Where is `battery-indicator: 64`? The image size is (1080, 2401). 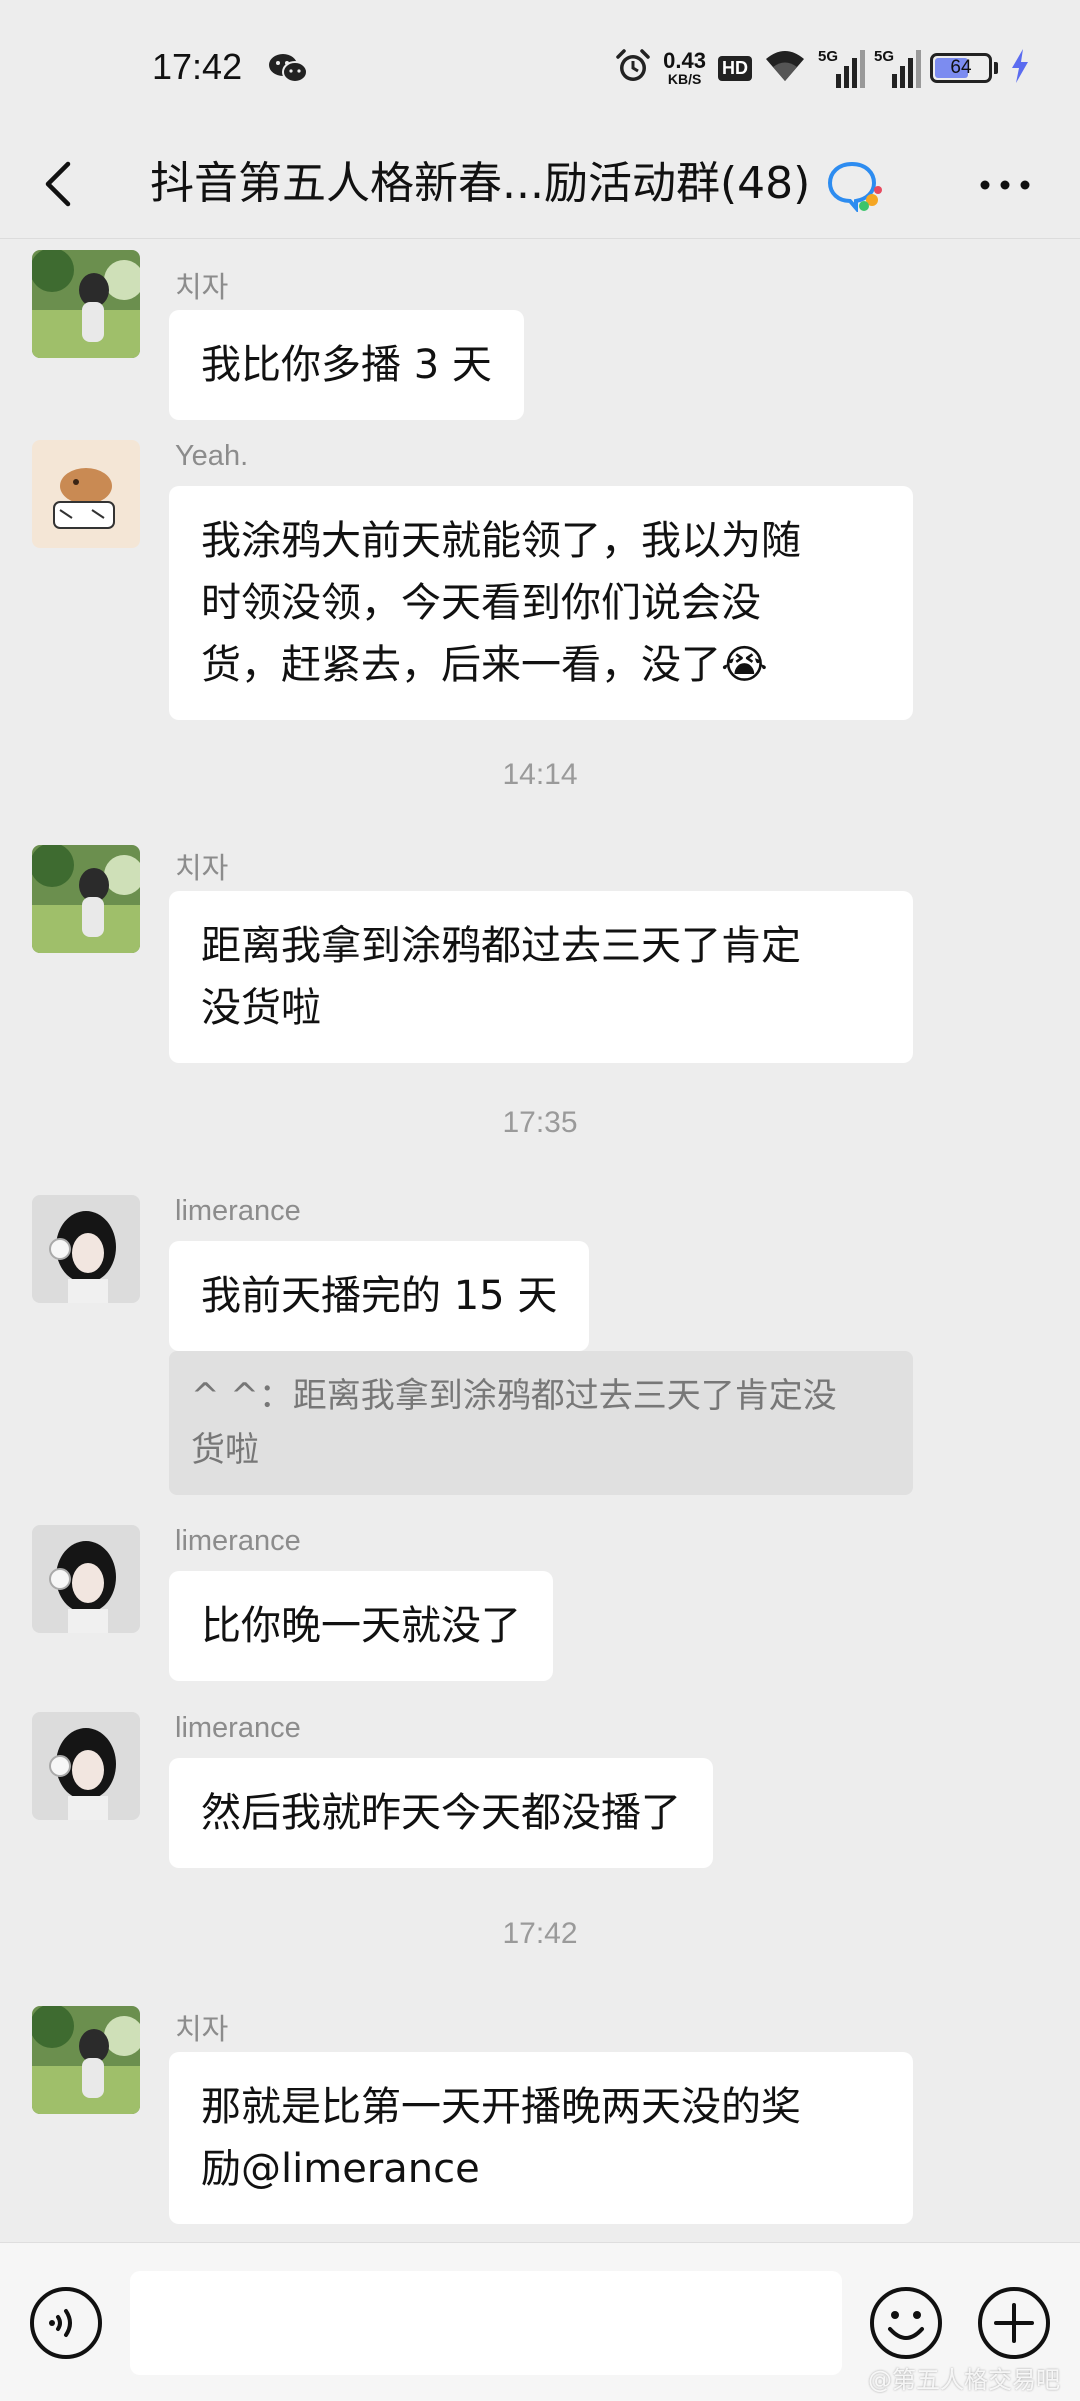 battery-indicator: 64 is located at coordinates (961, 68).